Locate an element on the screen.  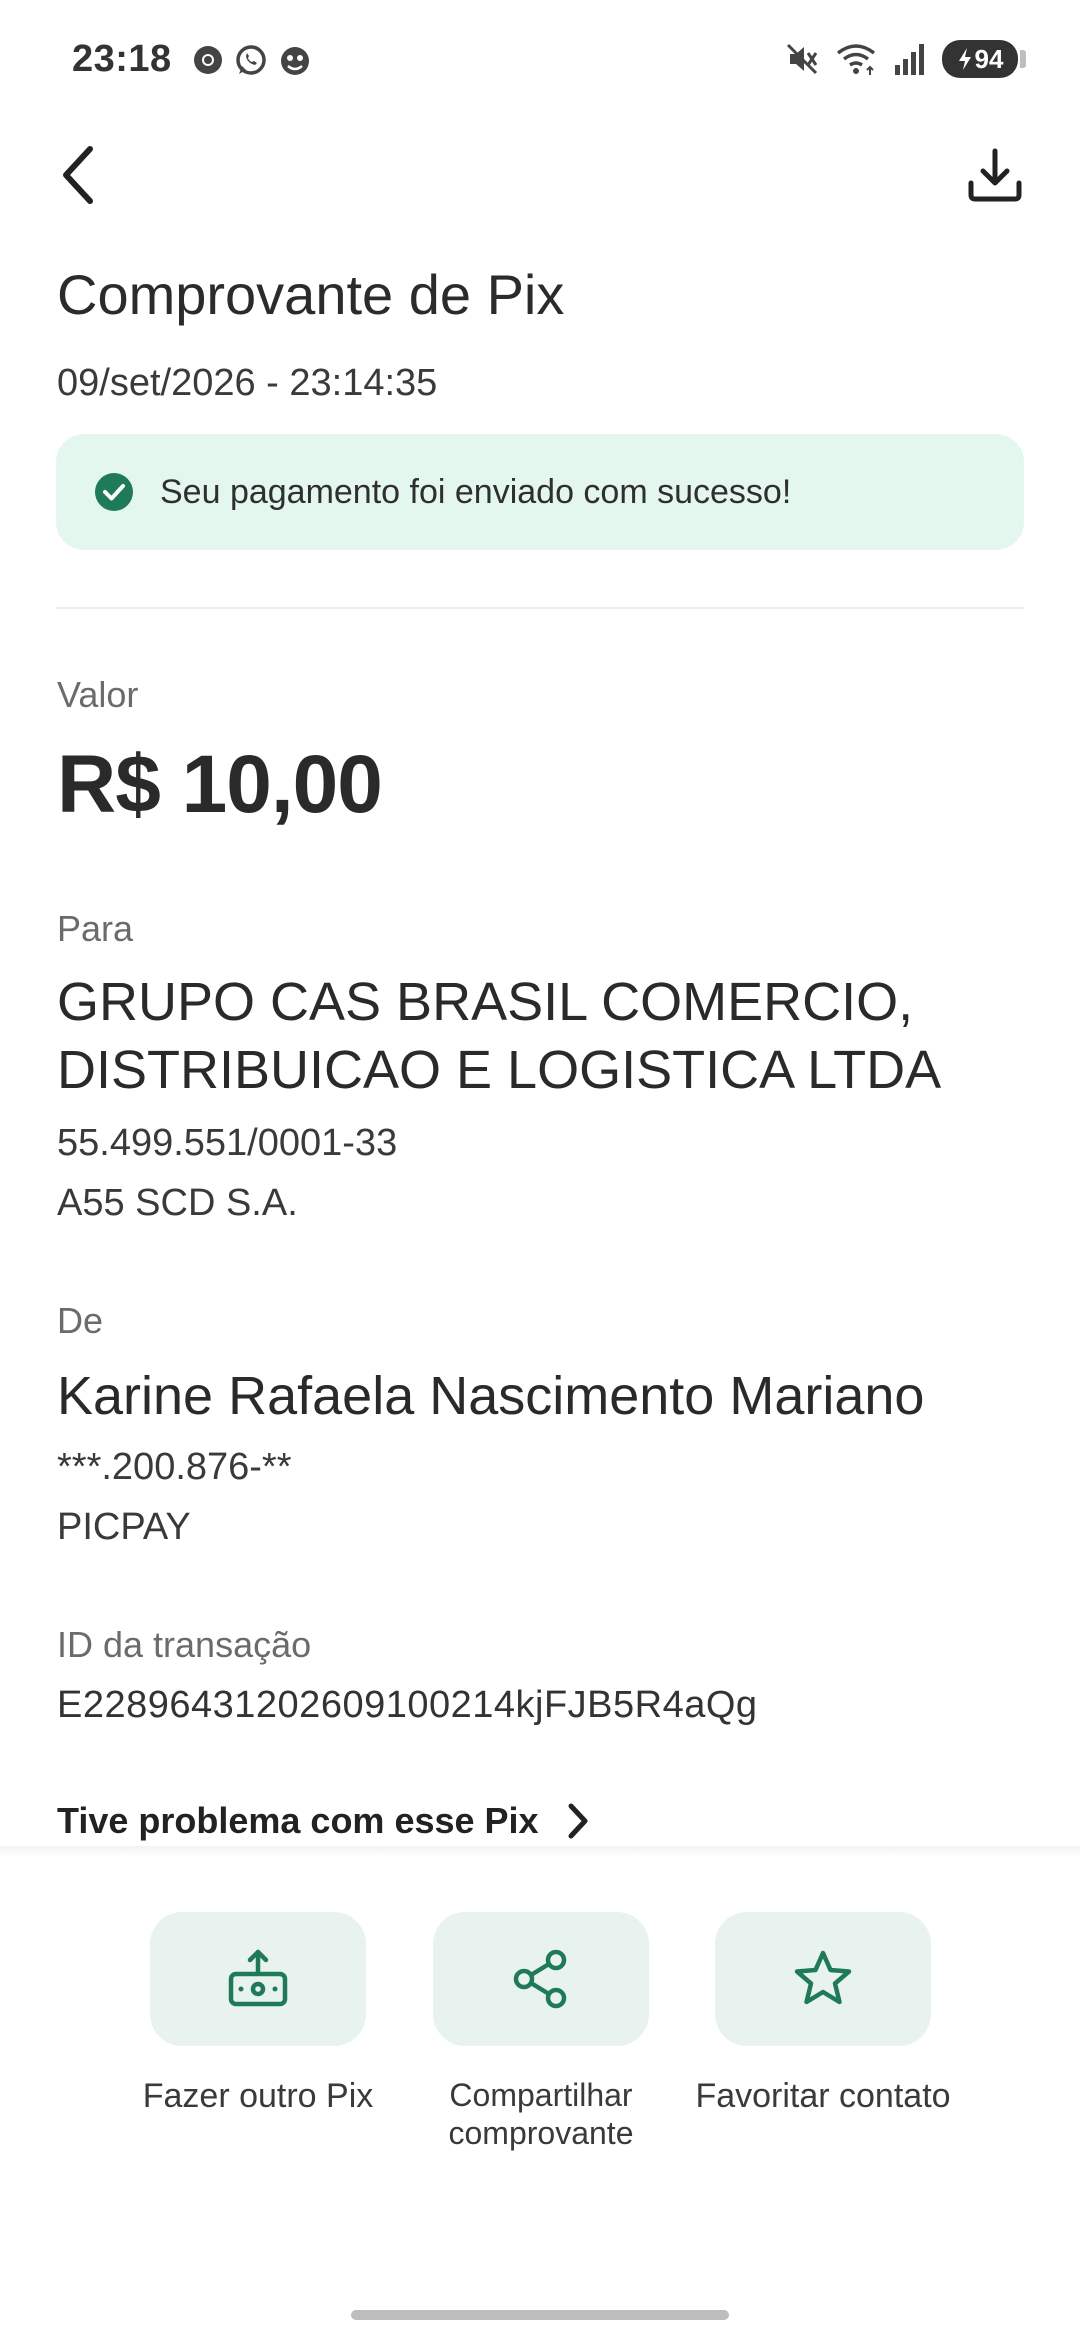
whatsapp-icon is located at coordinates (251, 60).